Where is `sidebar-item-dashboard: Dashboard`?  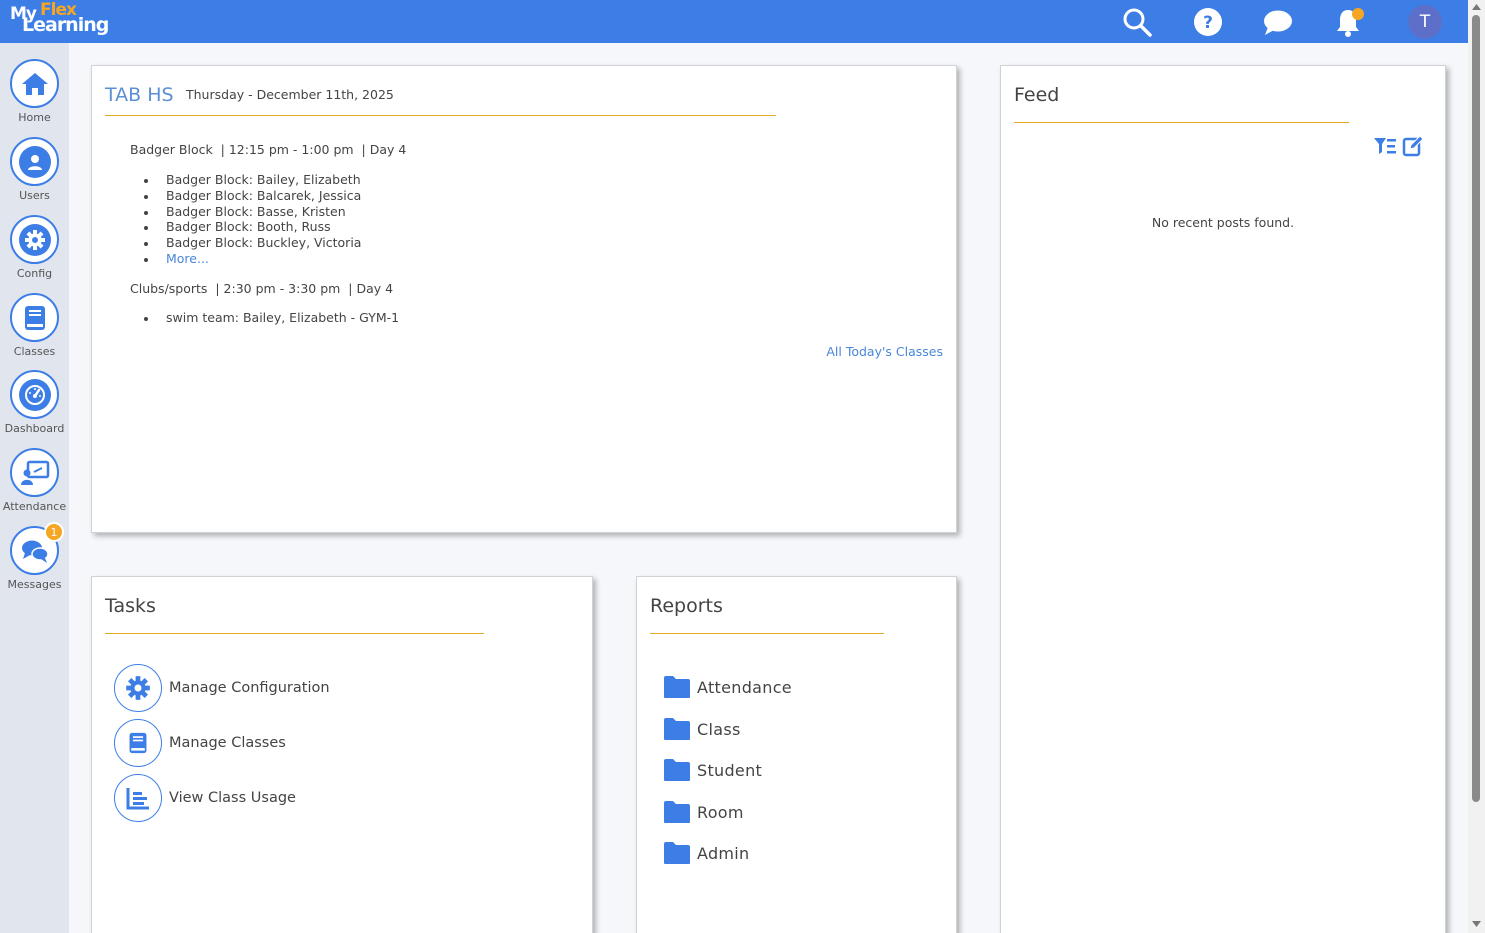
sidebar-item-dashboard: Dashboard is located at coordinates (34, 406).